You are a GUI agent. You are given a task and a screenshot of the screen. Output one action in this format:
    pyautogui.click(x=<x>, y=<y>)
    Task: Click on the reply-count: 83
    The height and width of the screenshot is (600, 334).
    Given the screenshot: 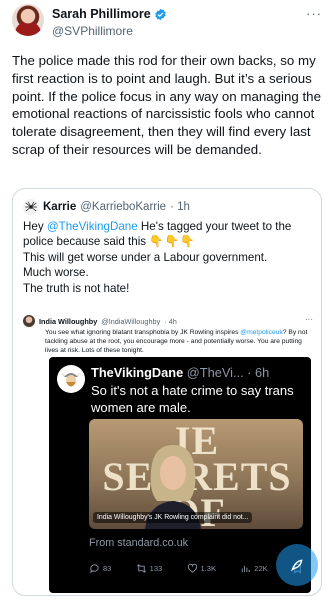 What is the action you would take?
    pyautogui.click(x=107, y=568)
    